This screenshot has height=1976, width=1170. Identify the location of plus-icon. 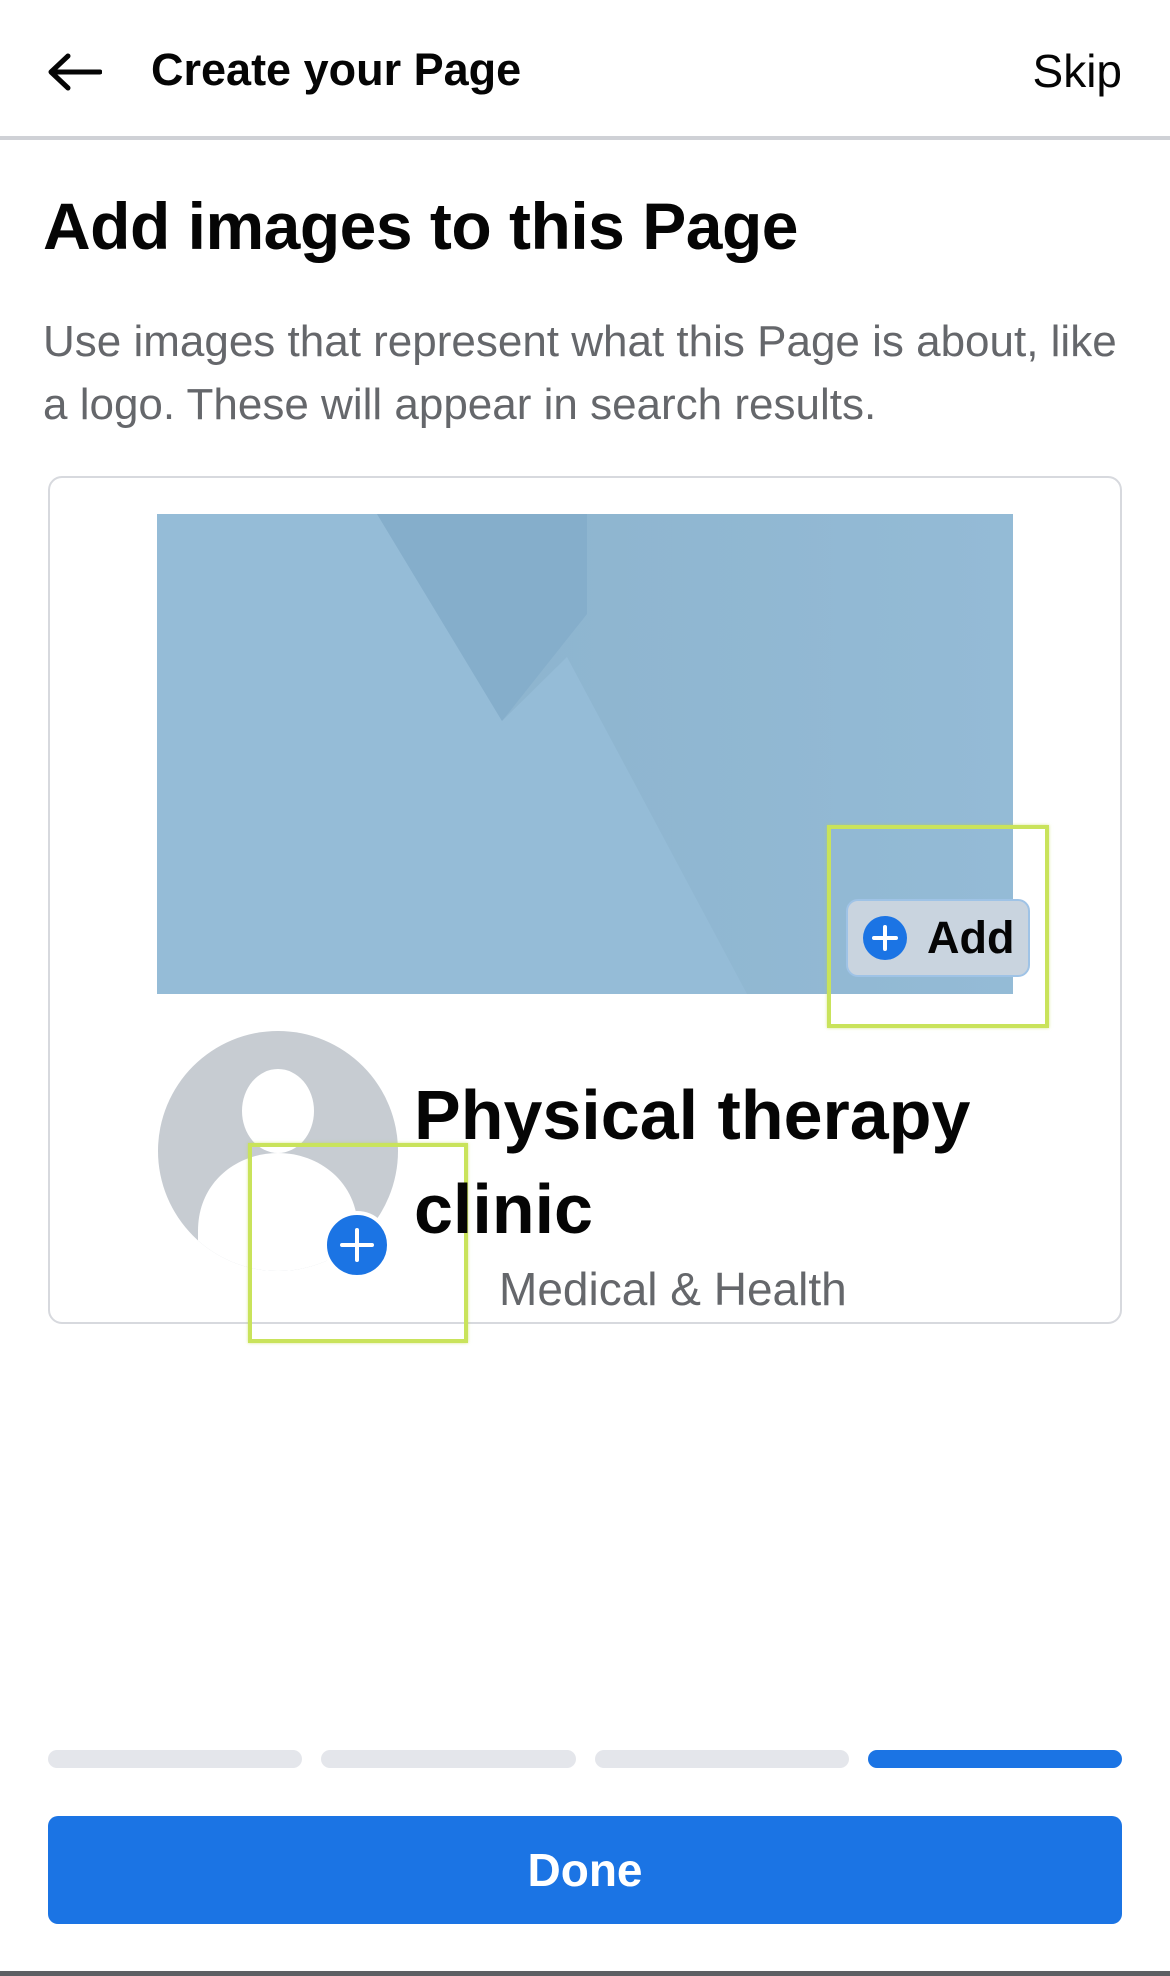
(357, 1245).